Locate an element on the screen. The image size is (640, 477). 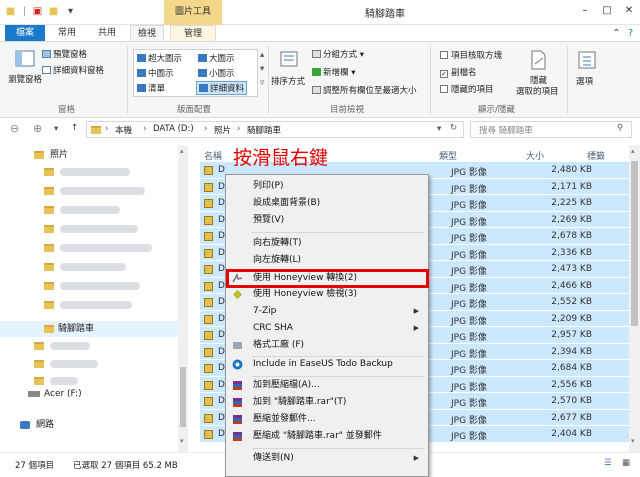
maximize-icon: □ is located at coordinates (607, 11).